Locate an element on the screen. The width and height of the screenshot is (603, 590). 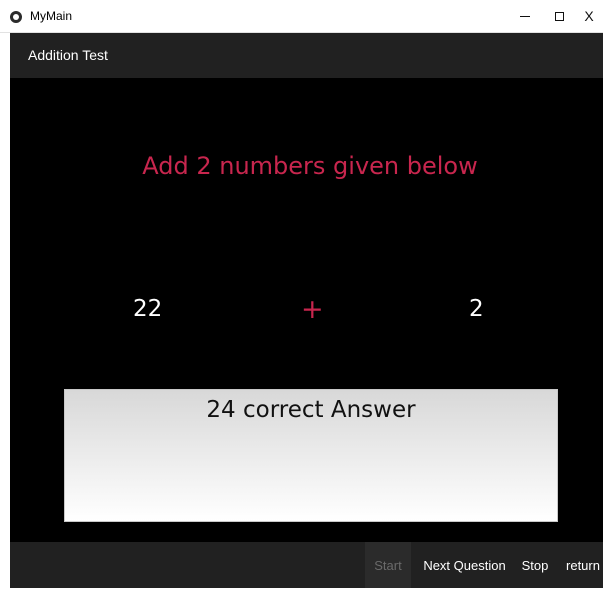
app-logo-icon is located at coordinates (16, 17).